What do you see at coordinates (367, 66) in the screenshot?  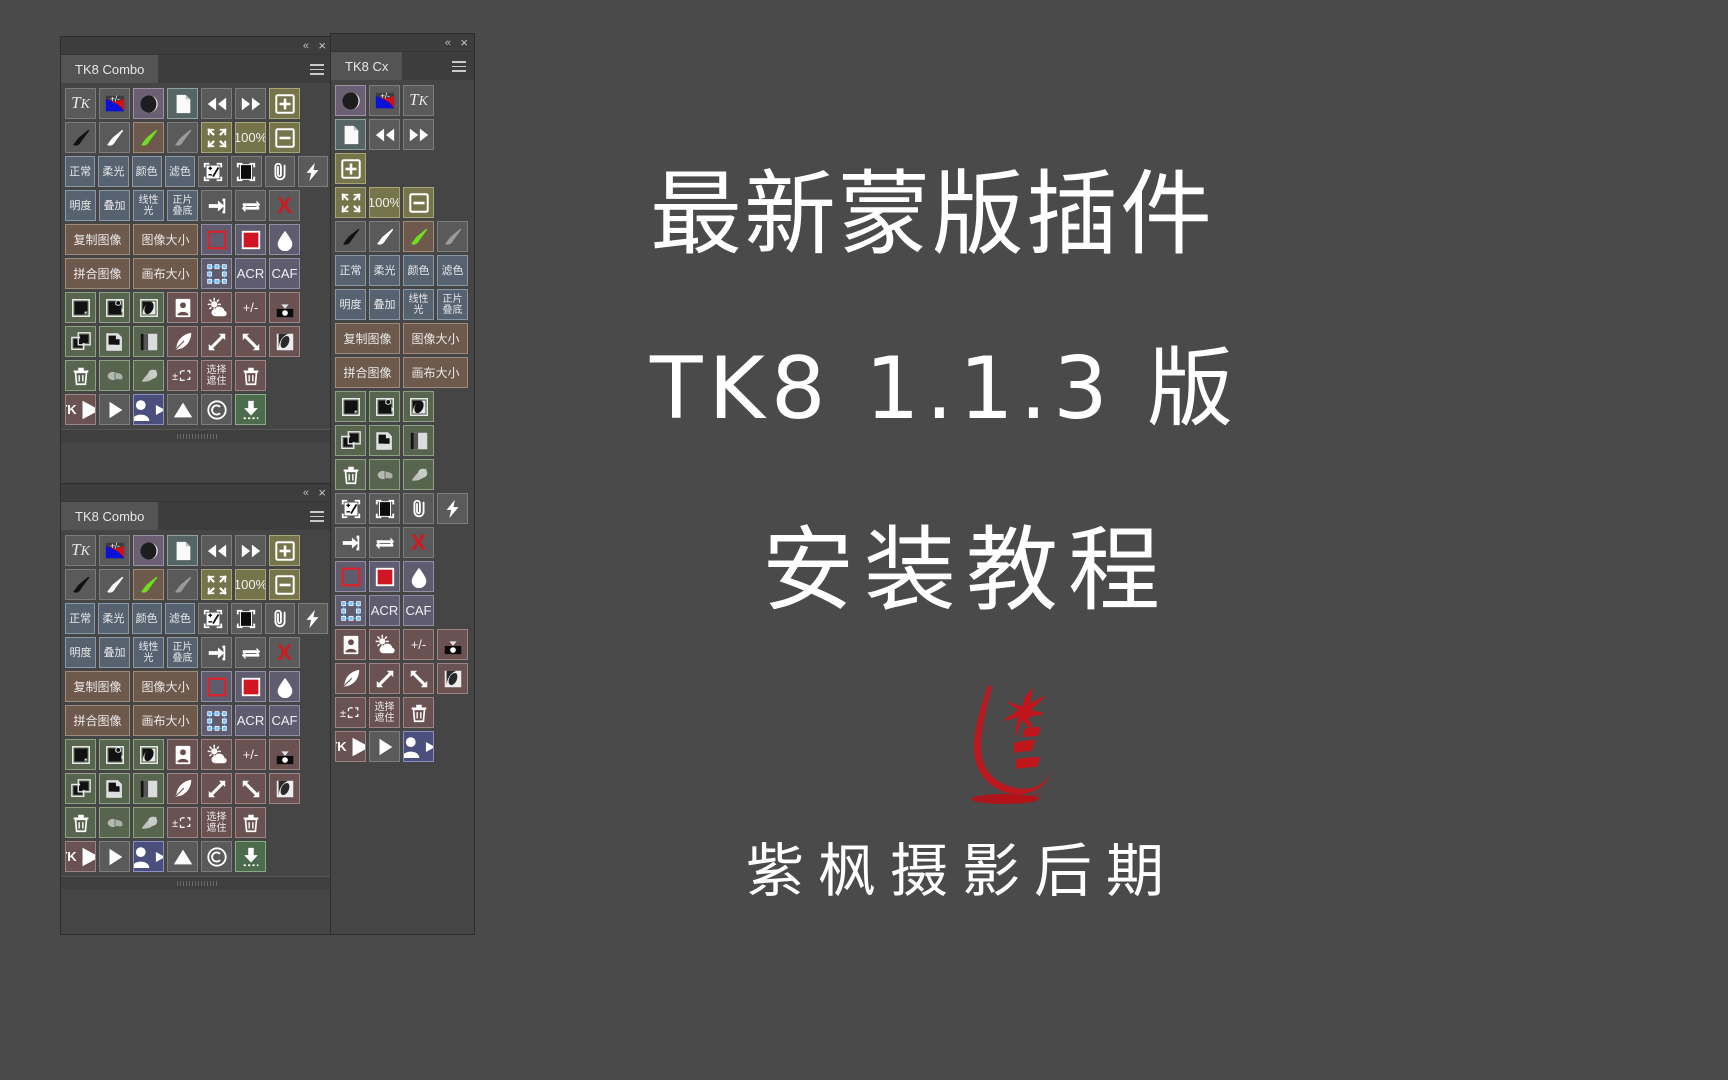 I see `tab-tk8-cx: TK8 Cx` at bounding box center [367, 66].